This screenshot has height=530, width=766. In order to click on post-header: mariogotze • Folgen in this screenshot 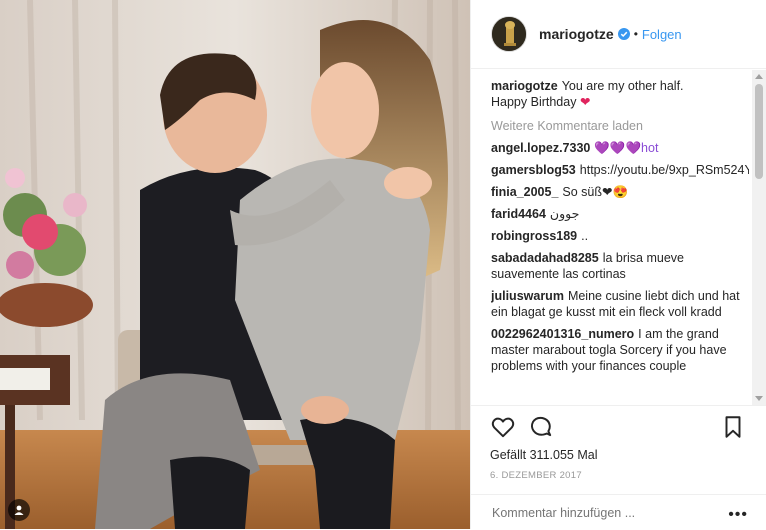, I will do `click(618, 34)`.